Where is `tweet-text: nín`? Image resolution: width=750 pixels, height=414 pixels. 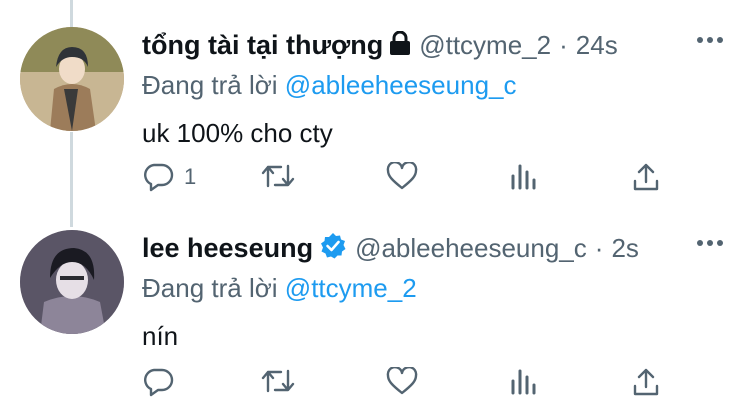
tweet-text: nín is located at coordinates (160, 336).